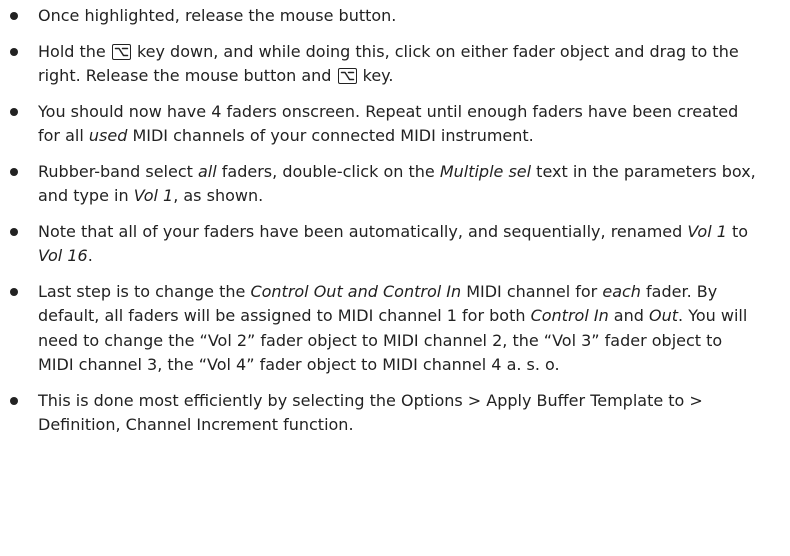 This screenshot has width=790, height=556. Describe the element at coordinates (485, 171) in the screenshot. I see `emphasis-text: Multiple sel` at that location.